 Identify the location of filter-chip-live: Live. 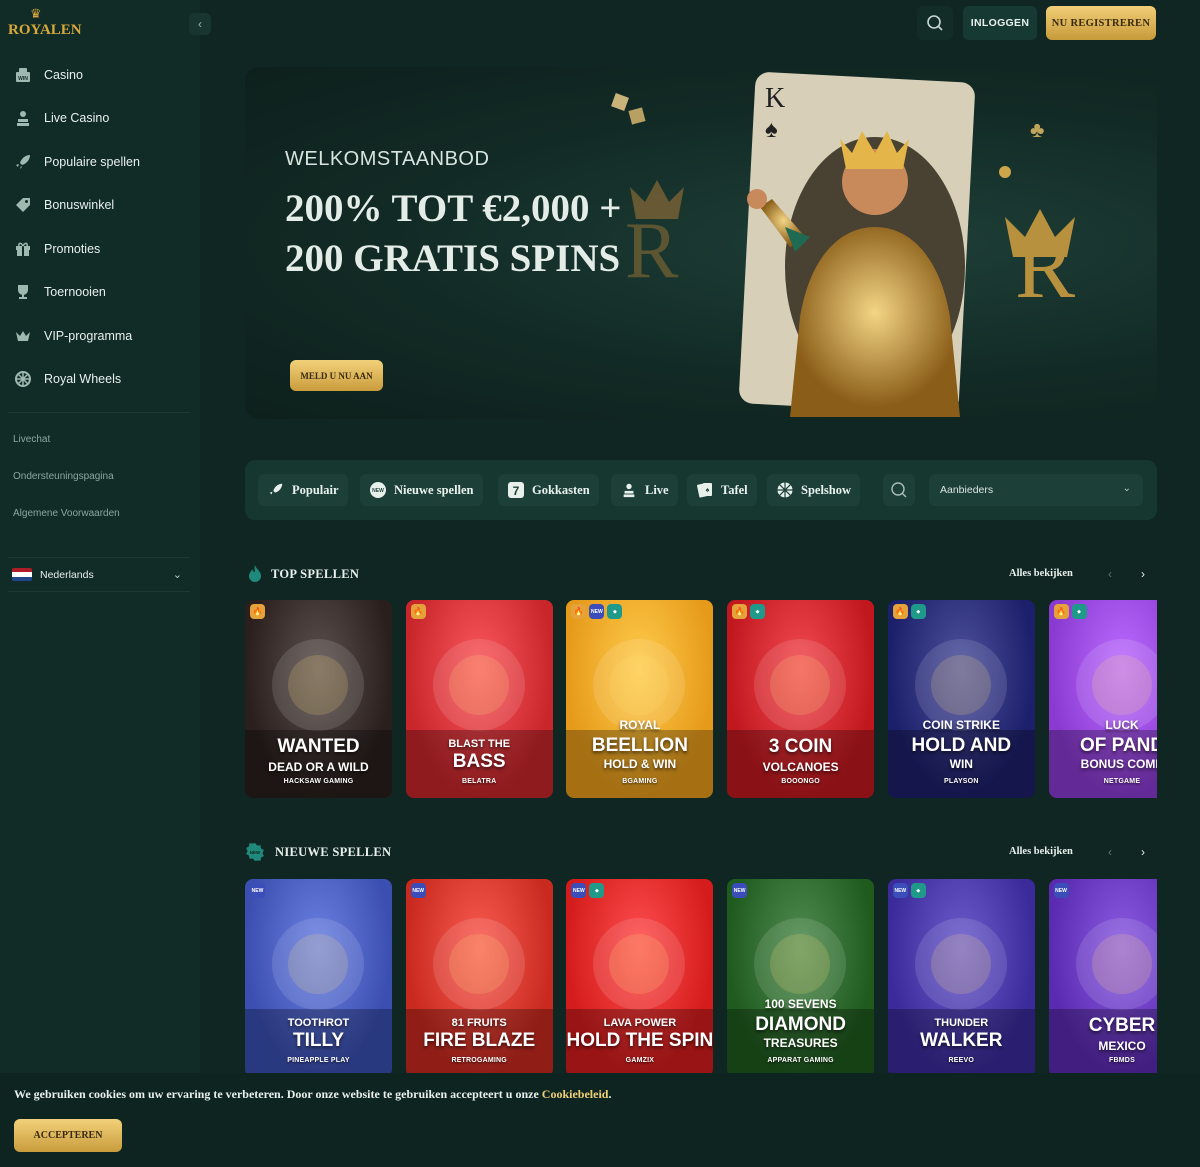
(644, 490).